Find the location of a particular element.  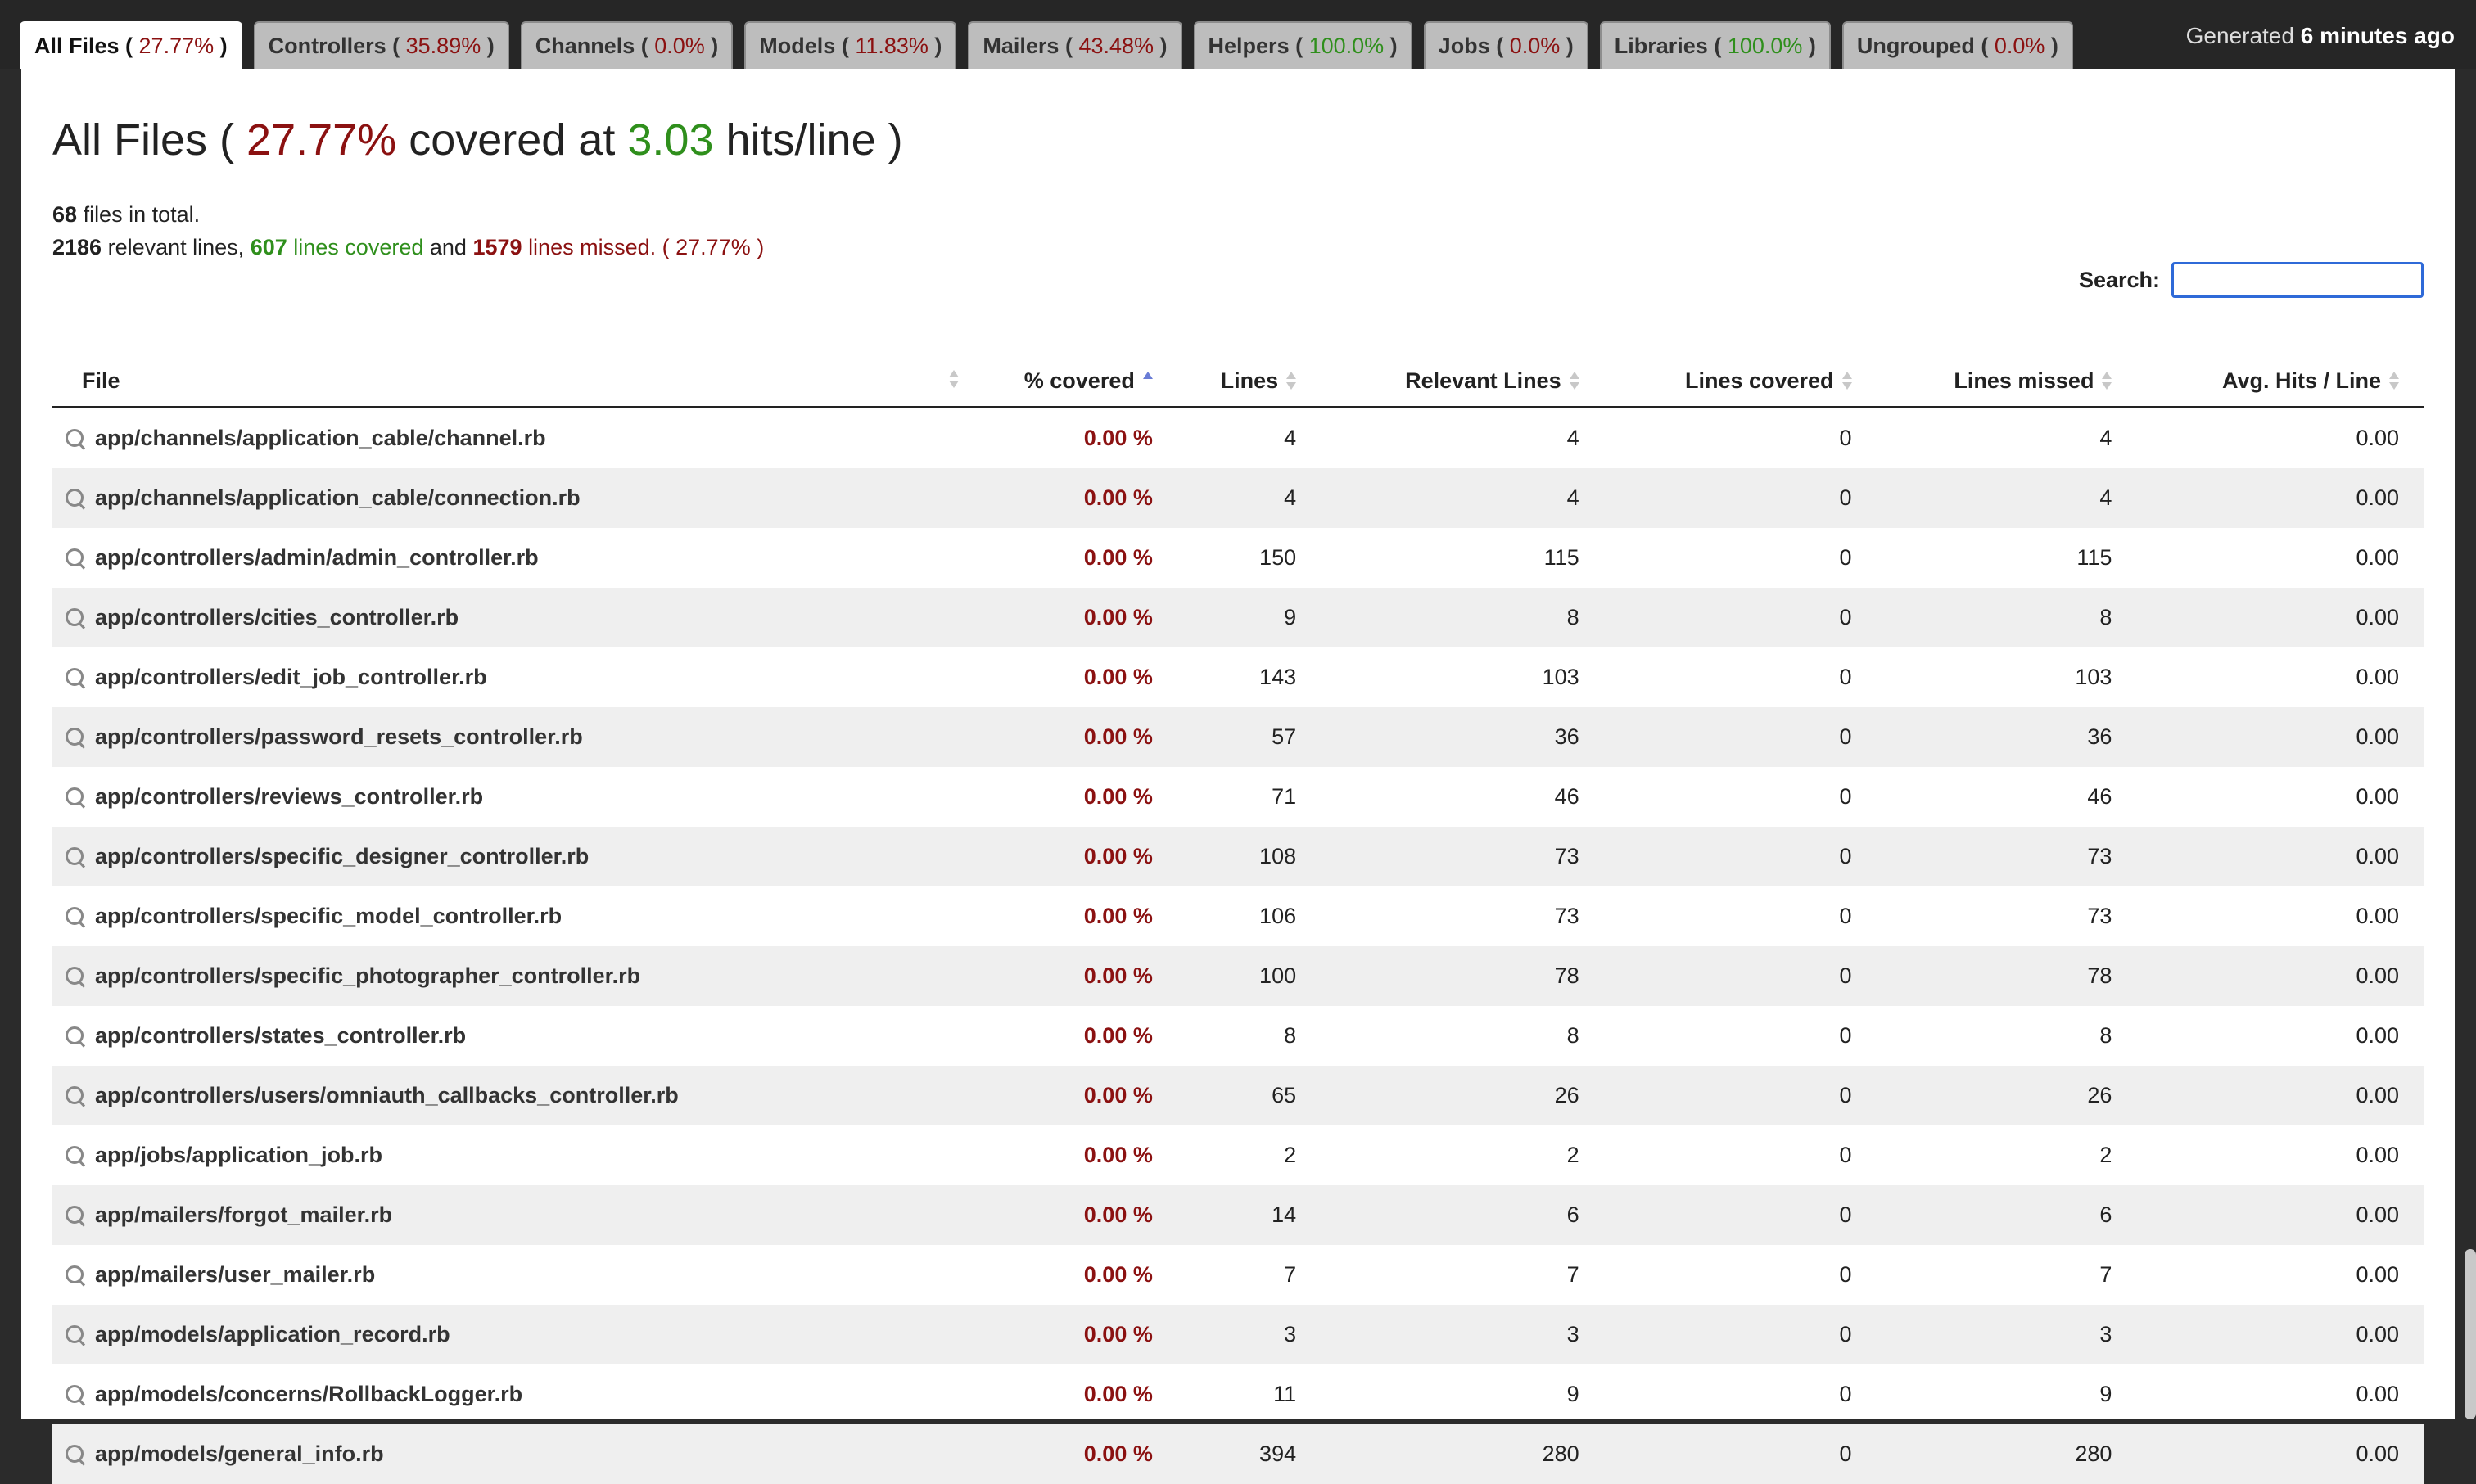

tab-label: Libraries is located at coordinates (1662, 46).